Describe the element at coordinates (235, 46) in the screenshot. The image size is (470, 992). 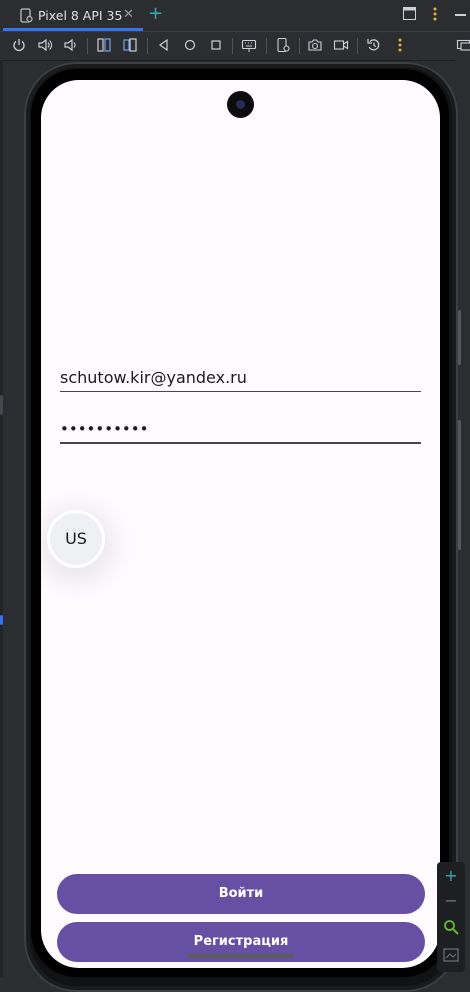
I see `emulator-toolbar` at that location.